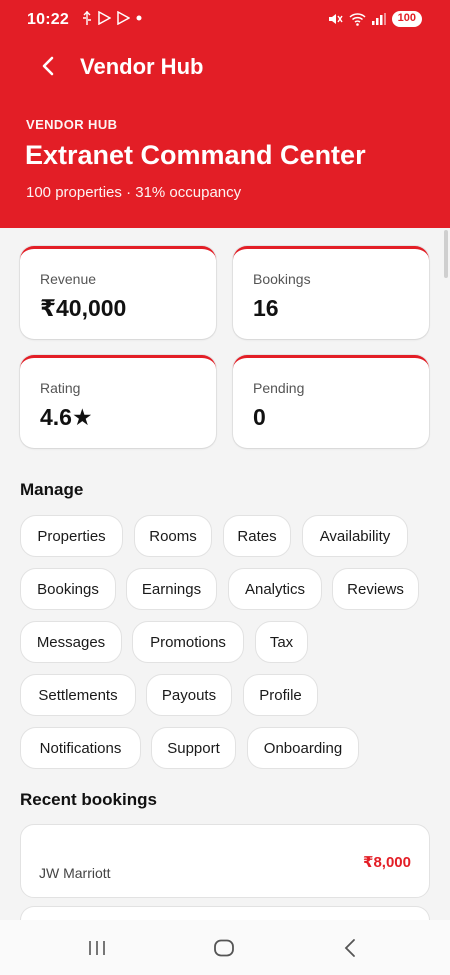  I want to click on mute-icon, so click(335, 19).